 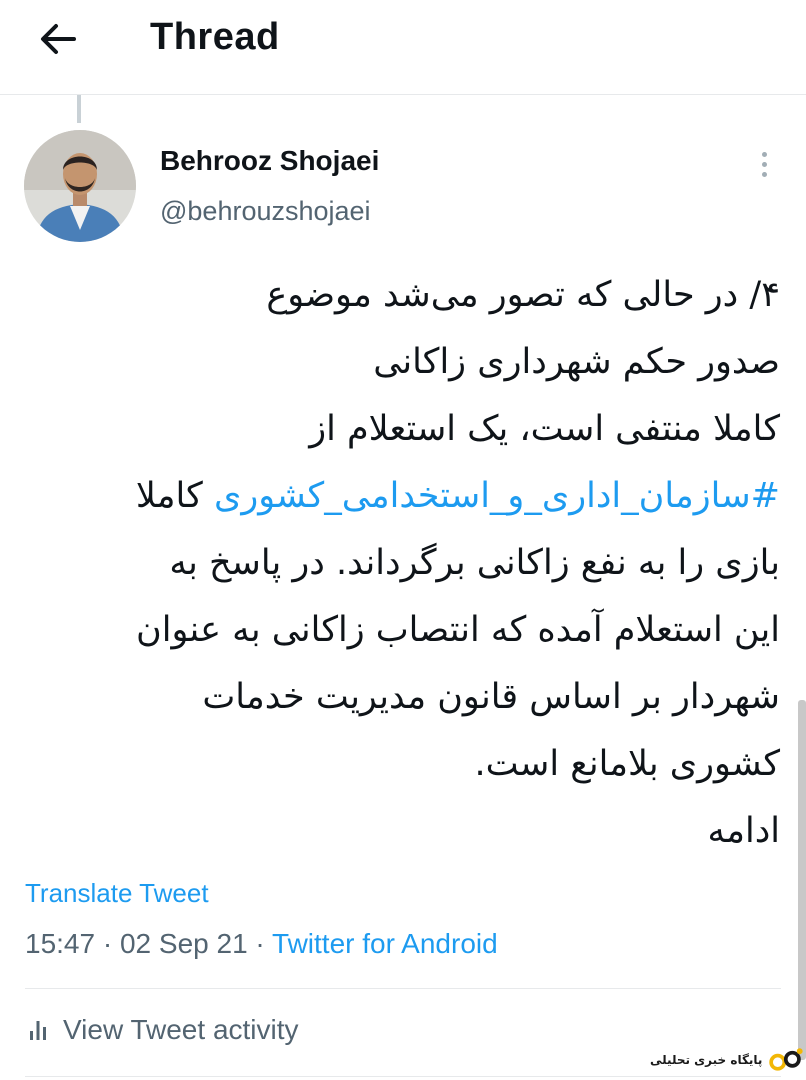 I want to click on tweet-line: کشوری بلامانع است., so click(x=627, y=764).